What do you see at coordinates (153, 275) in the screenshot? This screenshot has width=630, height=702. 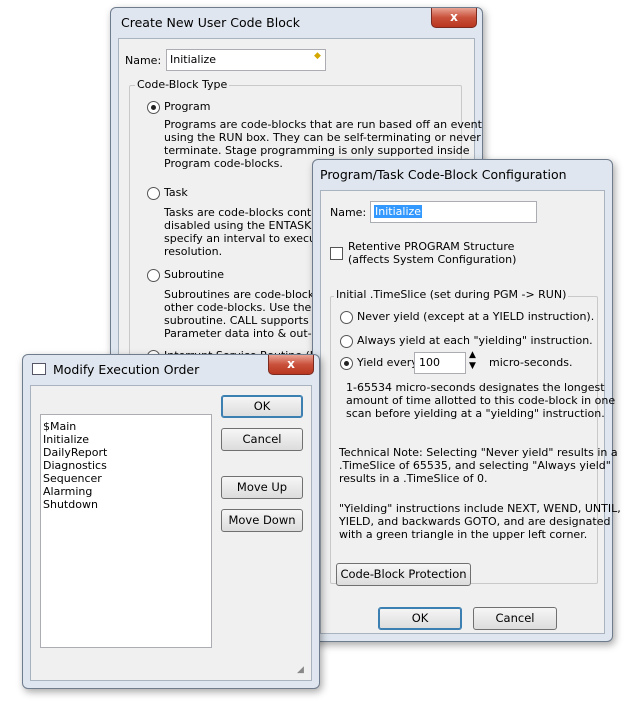 I see `subroutine-radio` at bounding box center [153, 275].